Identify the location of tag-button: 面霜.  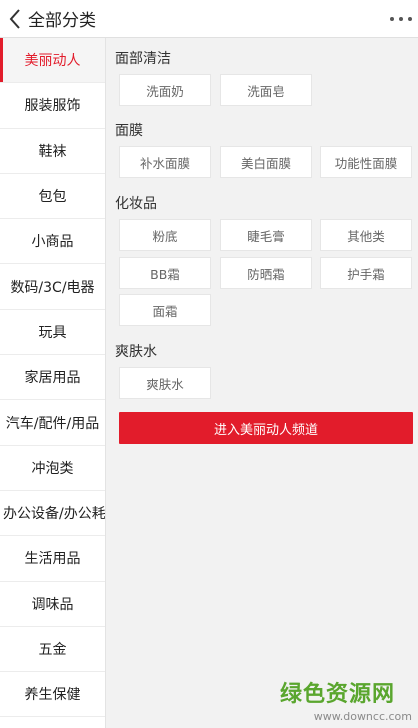
(165, 310).